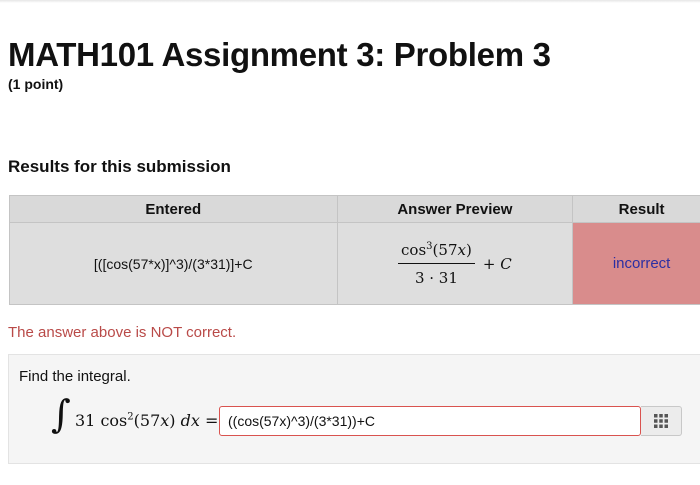  I want to click on integrand-arg-var: x, so click(165, 420).